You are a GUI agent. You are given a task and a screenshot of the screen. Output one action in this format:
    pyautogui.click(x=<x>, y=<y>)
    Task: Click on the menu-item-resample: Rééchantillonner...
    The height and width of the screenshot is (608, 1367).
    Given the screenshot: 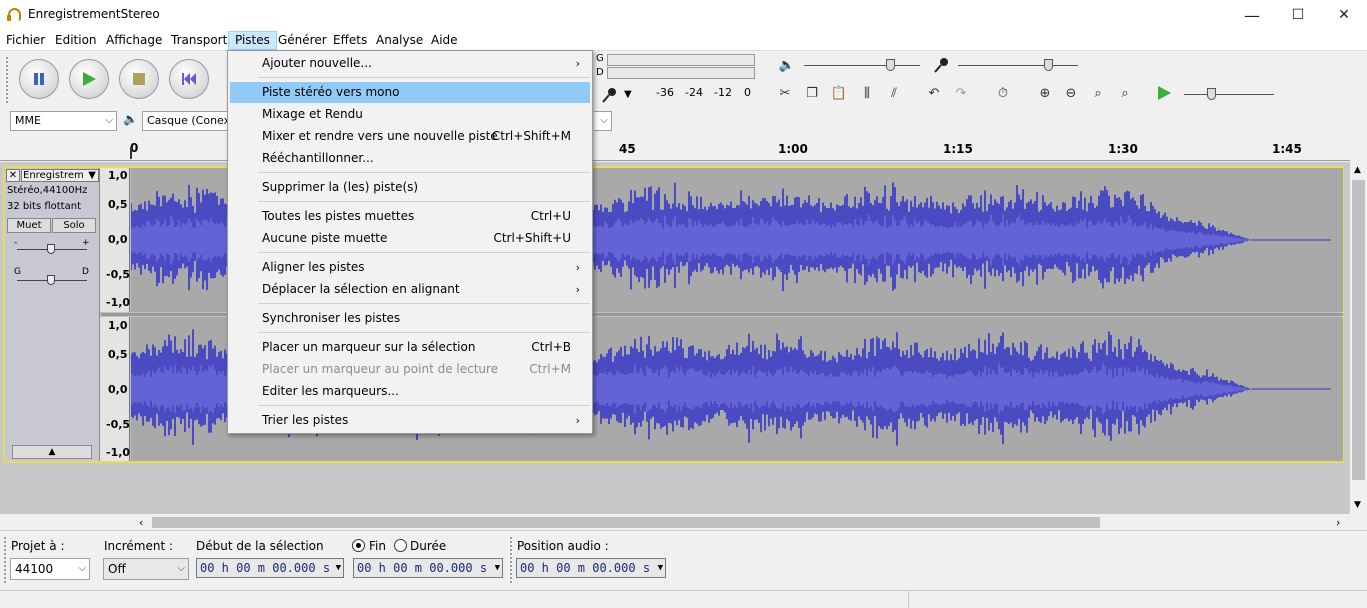 What is the action you would take?
    pyautogui.click(x=410, y=158)
    